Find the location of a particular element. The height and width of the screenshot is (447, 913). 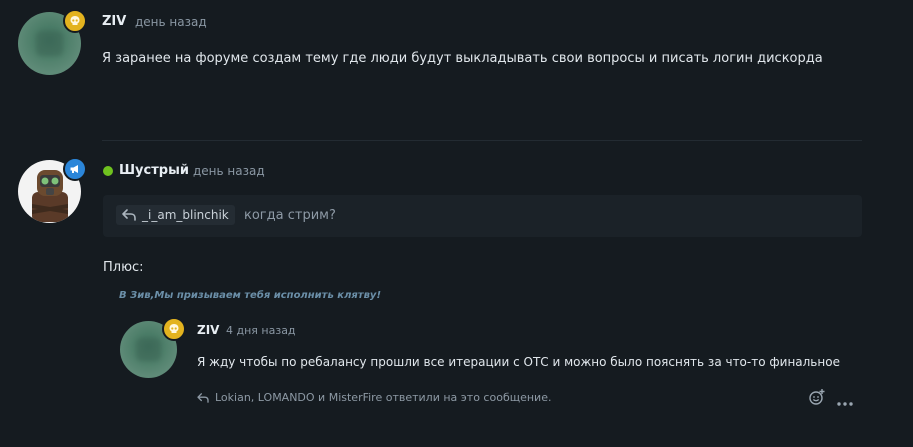

post-message: Плюс: is located at coordinates (123, 267).